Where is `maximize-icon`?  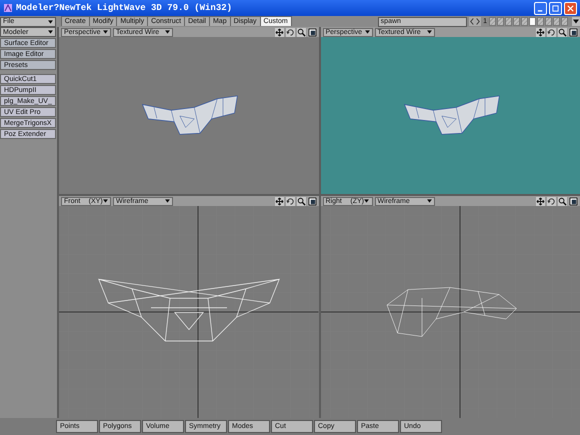
maximize-icon is located at coordinates (555, 8).